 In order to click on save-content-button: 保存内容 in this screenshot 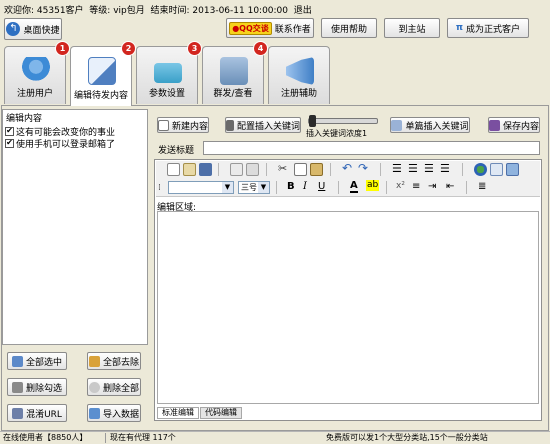, I will do `click(514, 125)`.